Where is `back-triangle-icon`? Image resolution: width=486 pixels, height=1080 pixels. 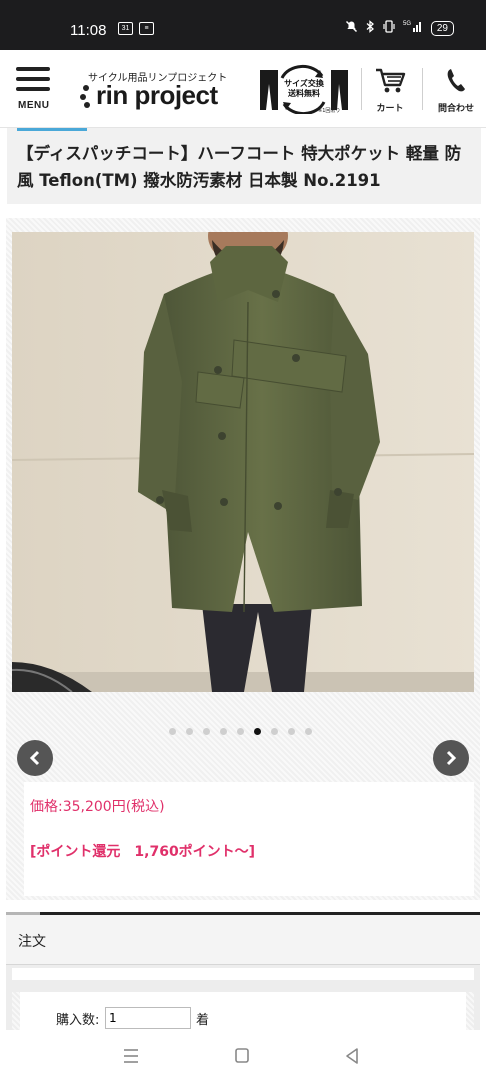 back-triangle-icon is located at coordinates (352, 1056).